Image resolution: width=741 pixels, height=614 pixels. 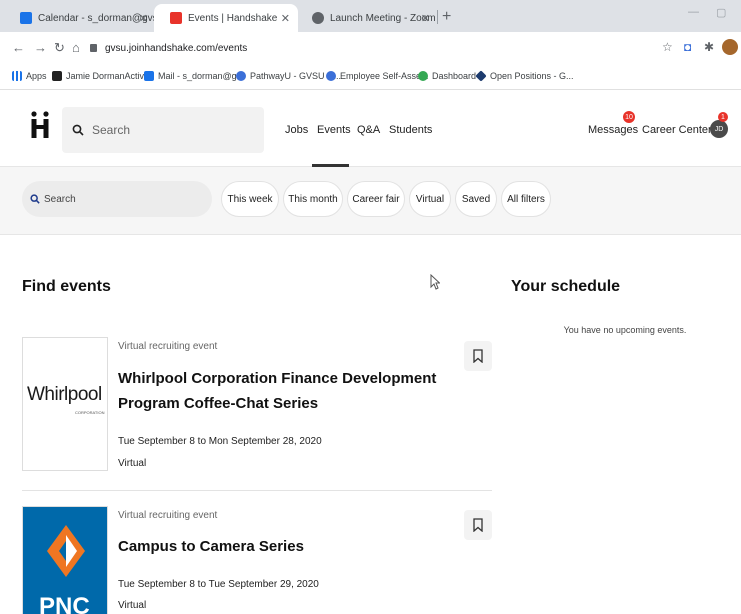 What do you see at coordinates (677, 130) in the screenshot?
I see `career-center-link: Career Center` at bounding box center [677, 130].